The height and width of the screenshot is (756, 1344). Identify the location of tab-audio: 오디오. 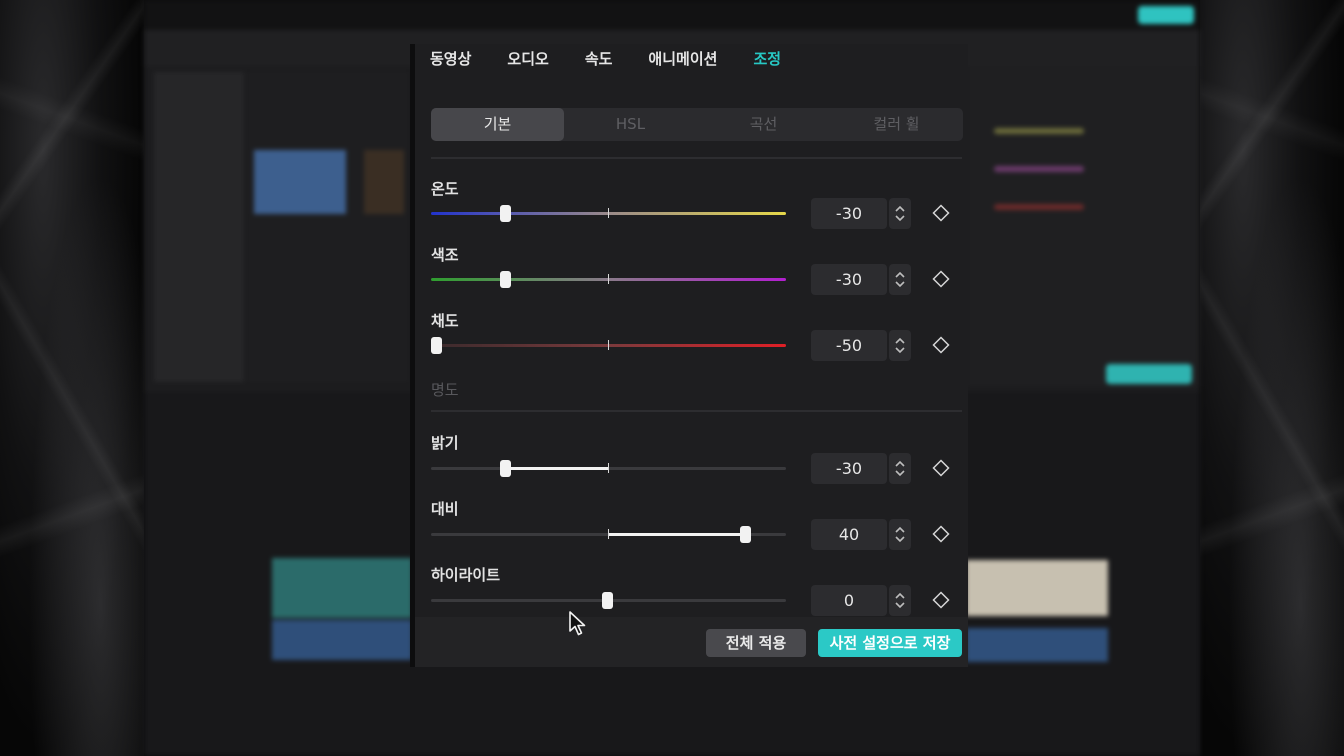
(527, 60).